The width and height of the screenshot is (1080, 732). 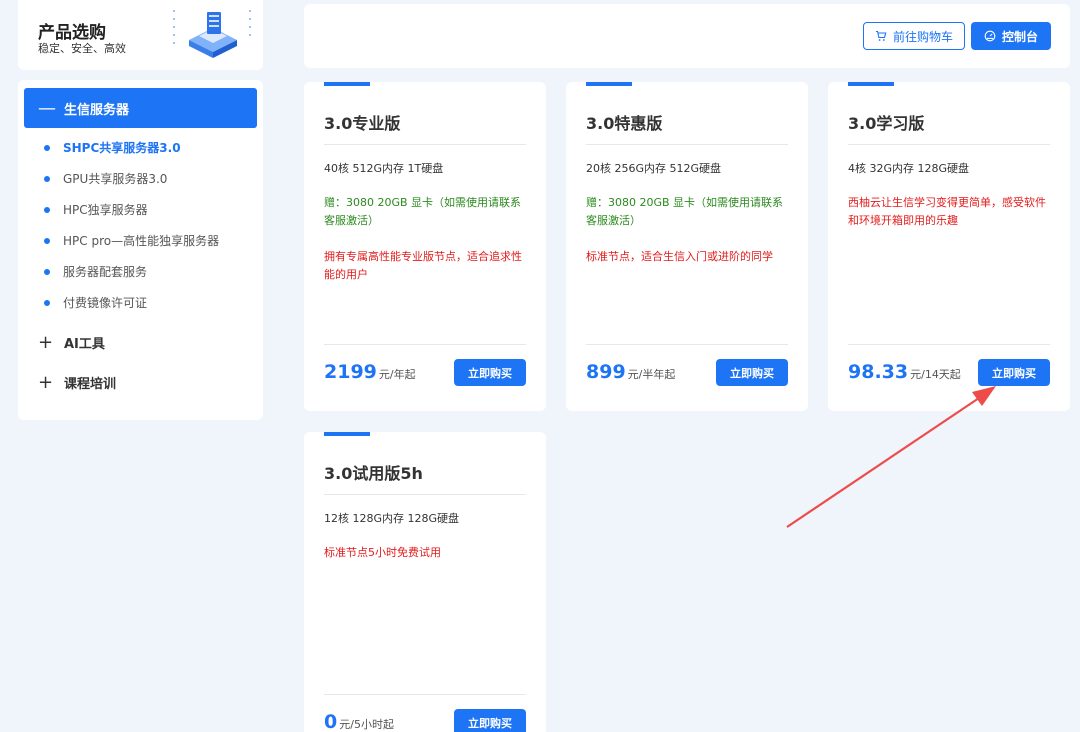 I want to click on dashboard-icon, so click(x=990, y=36).